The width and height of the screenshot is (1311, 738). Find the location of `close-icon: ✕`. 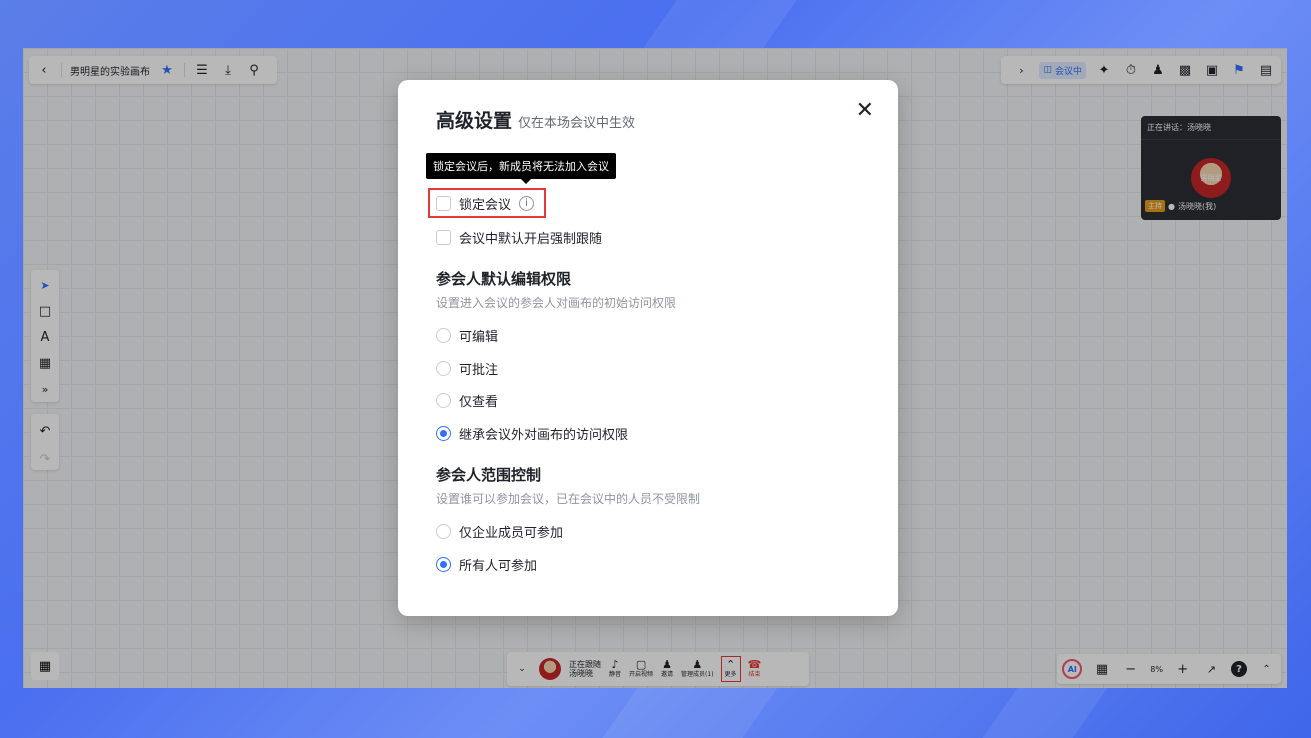

close-icon: ✕ is located at coordinates (865, 111).